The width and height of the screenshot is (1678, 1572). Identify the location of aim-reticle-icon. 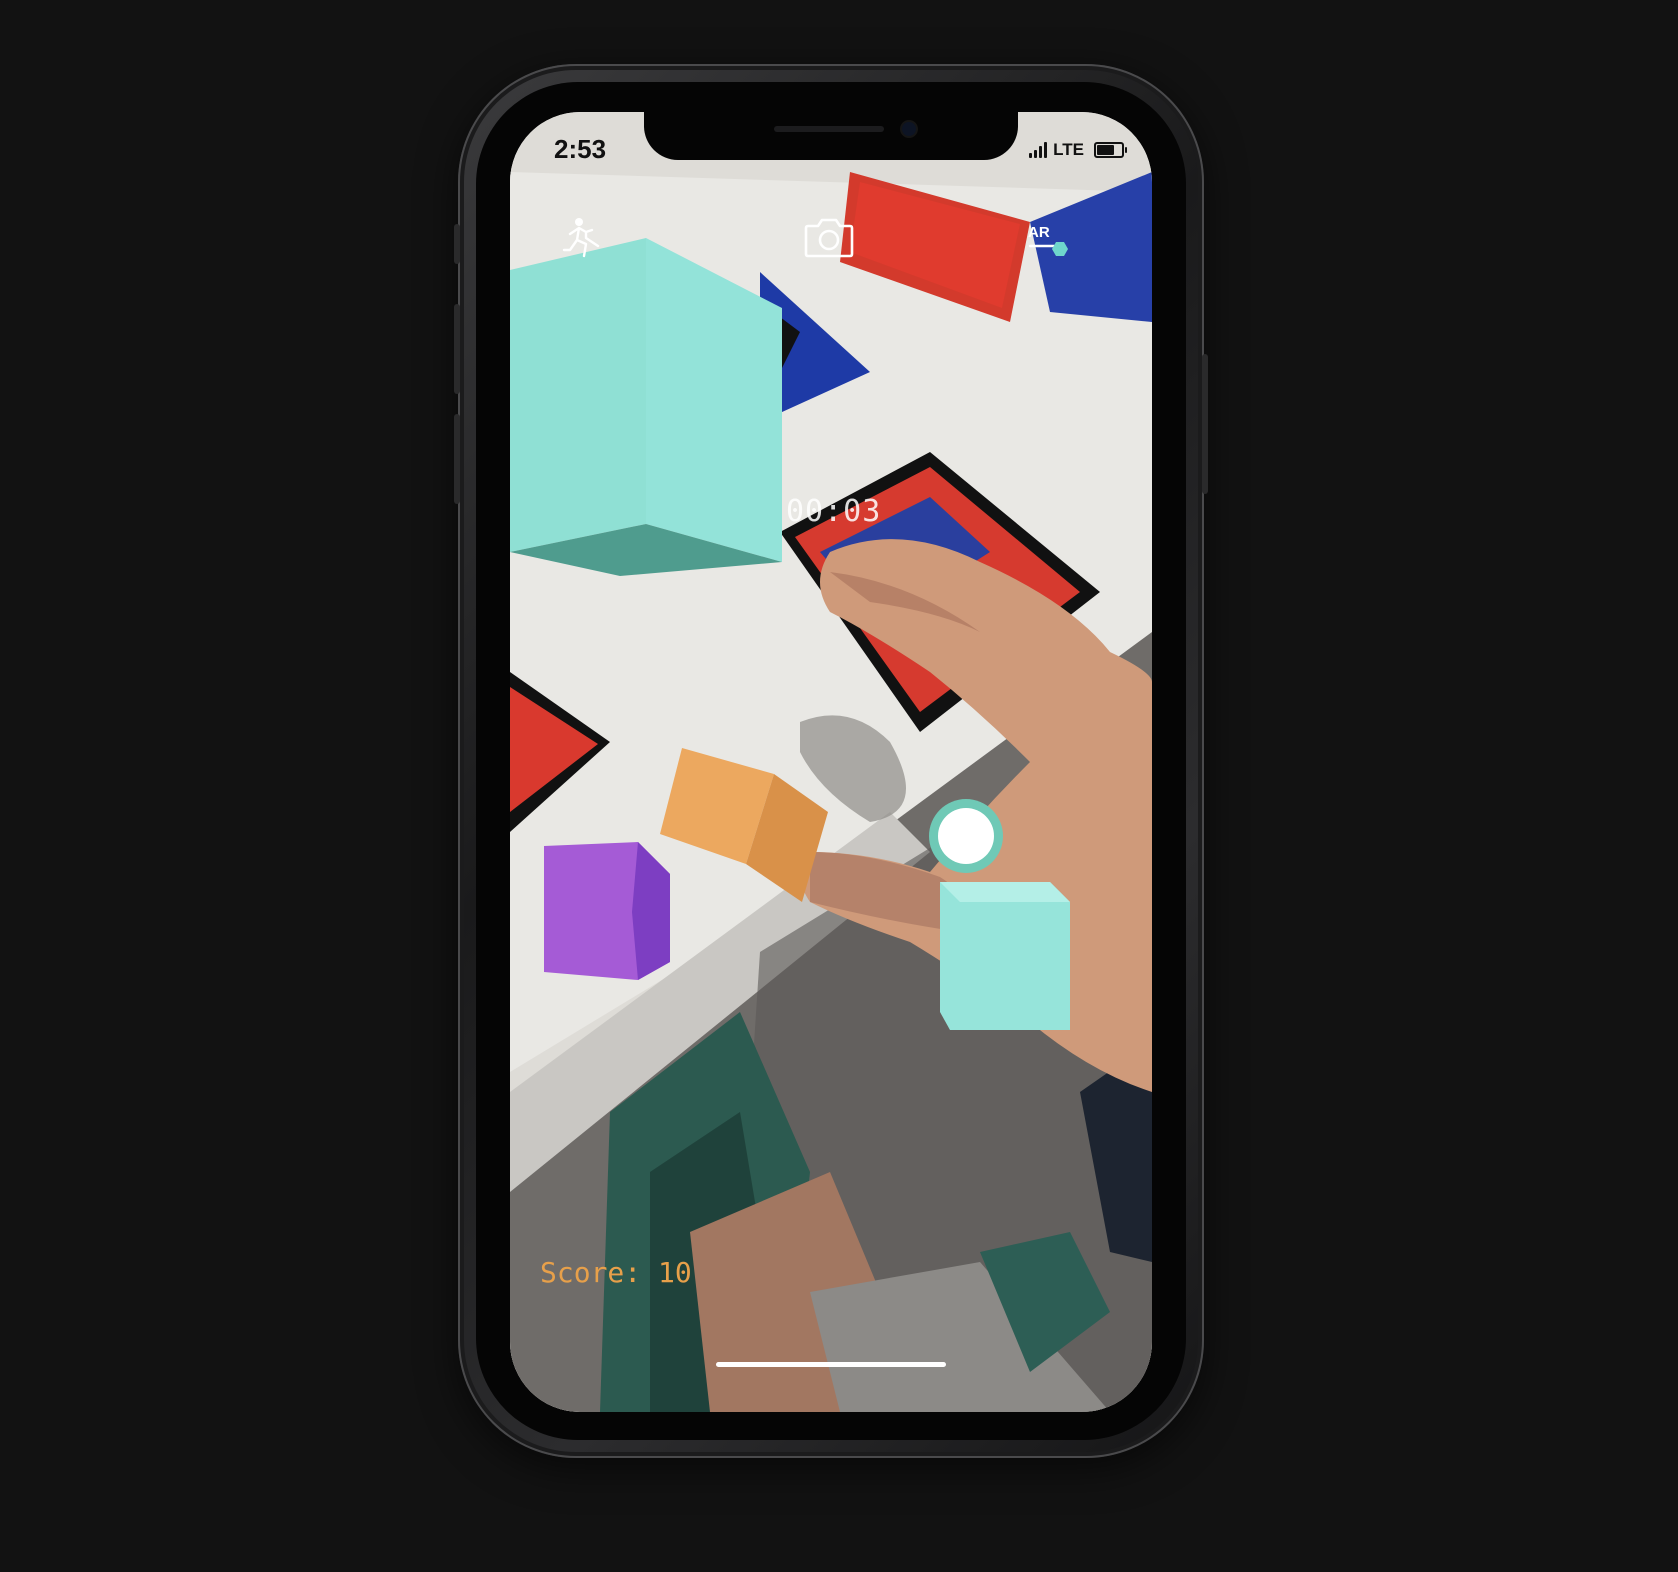
(966, 836).